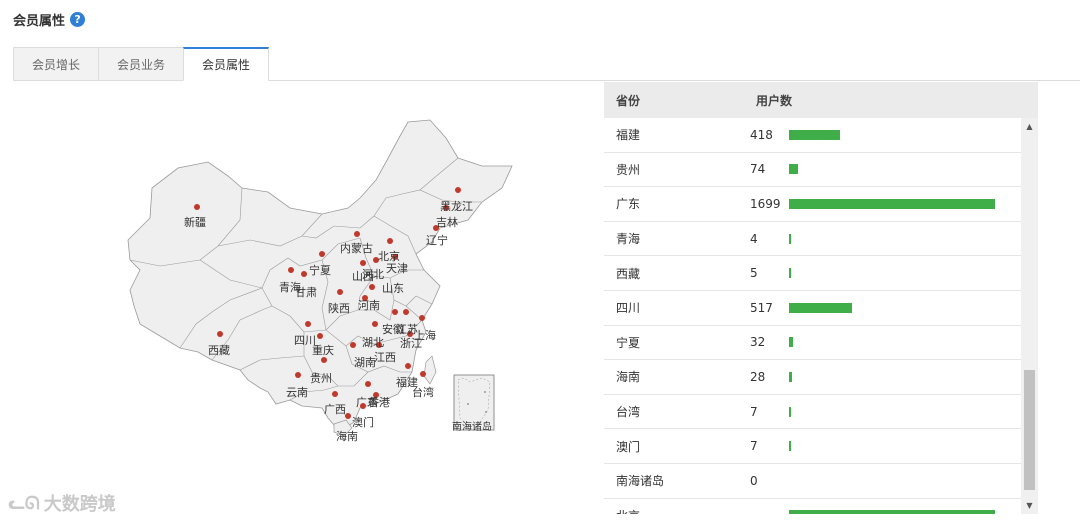 This screenshot has width=1080, height=525. Describe the element at coordinates (1029, 126) in the screenshot. I see `arrow-up-icon: ▲` at that location.